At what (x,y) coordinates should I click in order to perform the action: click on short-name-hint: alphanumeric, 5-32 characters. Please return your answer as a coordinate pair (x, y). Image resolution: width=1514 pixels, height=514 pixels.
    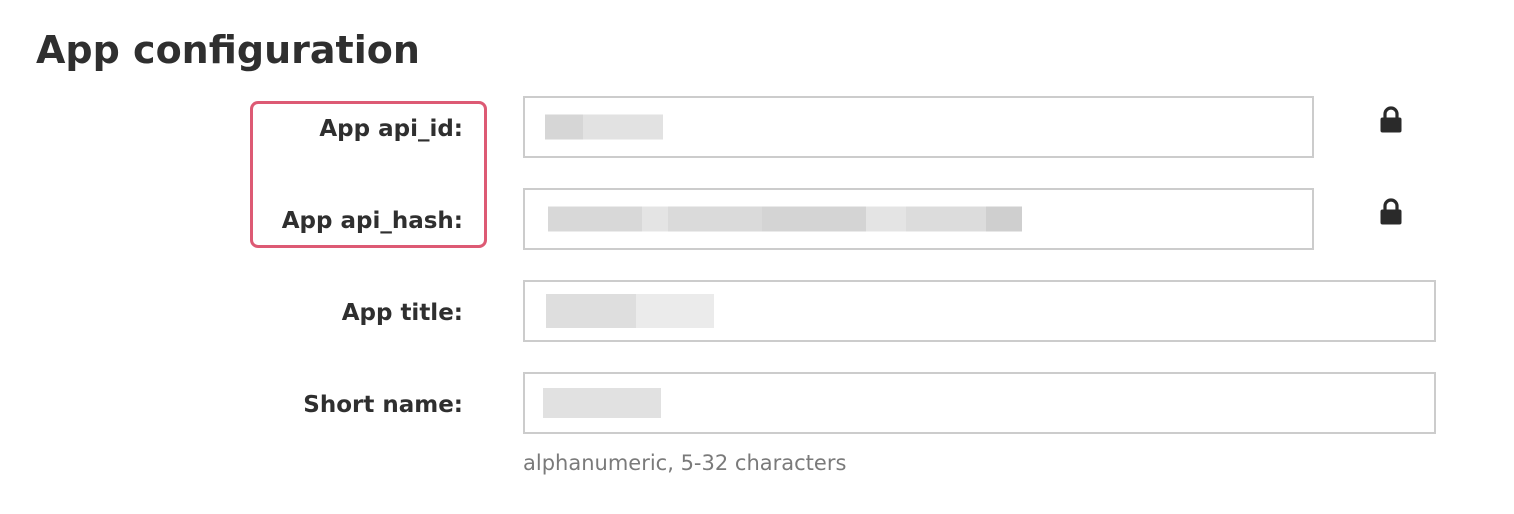
    Looking at the image, I should click on (685, 463).